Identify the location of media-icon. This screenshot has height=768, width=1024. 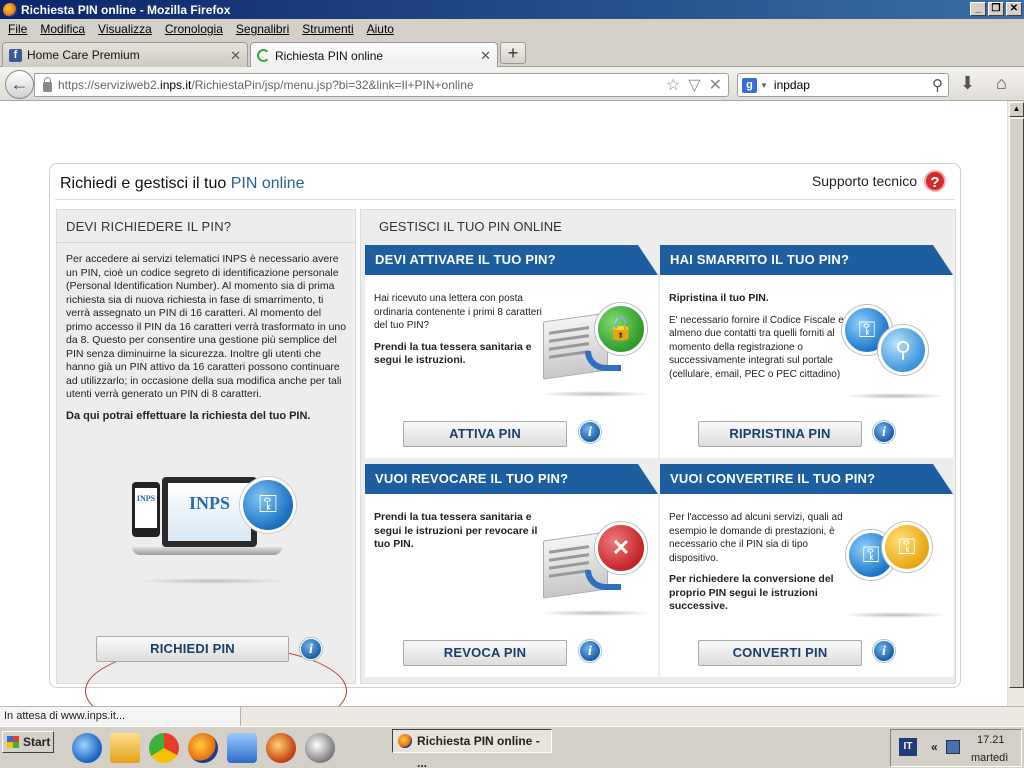
(281, 748).